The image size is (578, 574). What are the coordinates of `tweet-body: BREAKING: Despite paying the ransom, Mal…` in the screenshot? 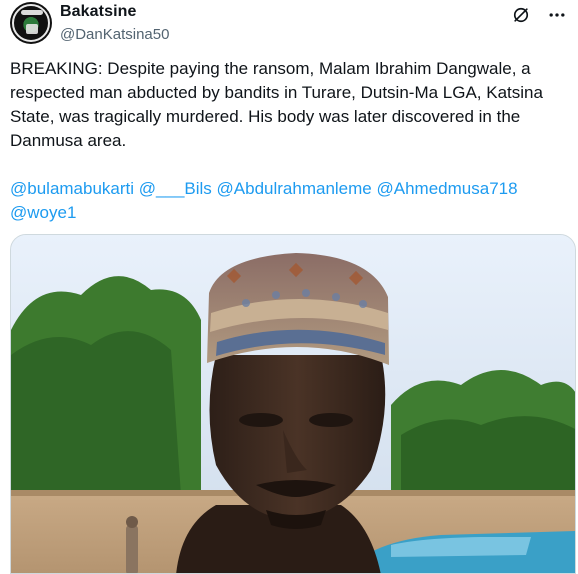 It's located at (276, 104).